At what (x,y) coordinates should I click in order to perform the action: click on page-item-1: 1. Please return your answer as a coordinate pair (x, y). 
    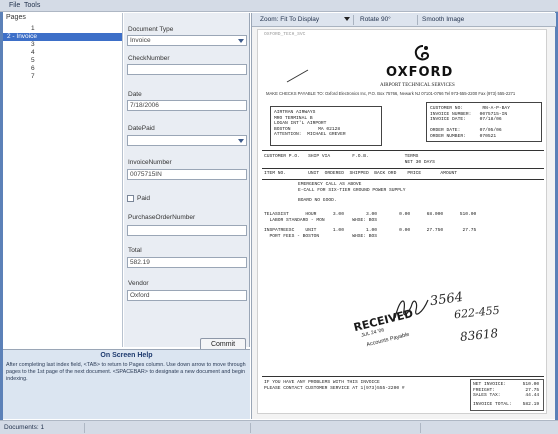
    Looking at the image, I should click on (62, 29).